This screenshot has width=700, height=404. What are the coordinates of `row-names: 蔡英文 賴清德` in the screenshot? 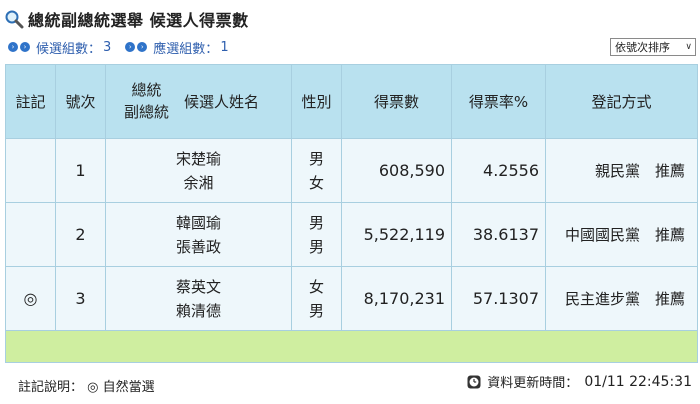 It's located at (198, 298).